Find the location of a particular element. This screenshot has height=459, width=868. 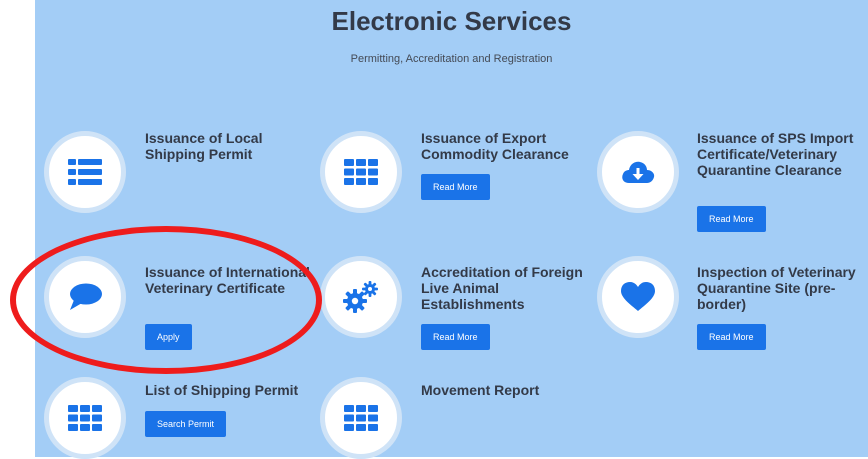

list-icon is located at coordinates (85, 172).